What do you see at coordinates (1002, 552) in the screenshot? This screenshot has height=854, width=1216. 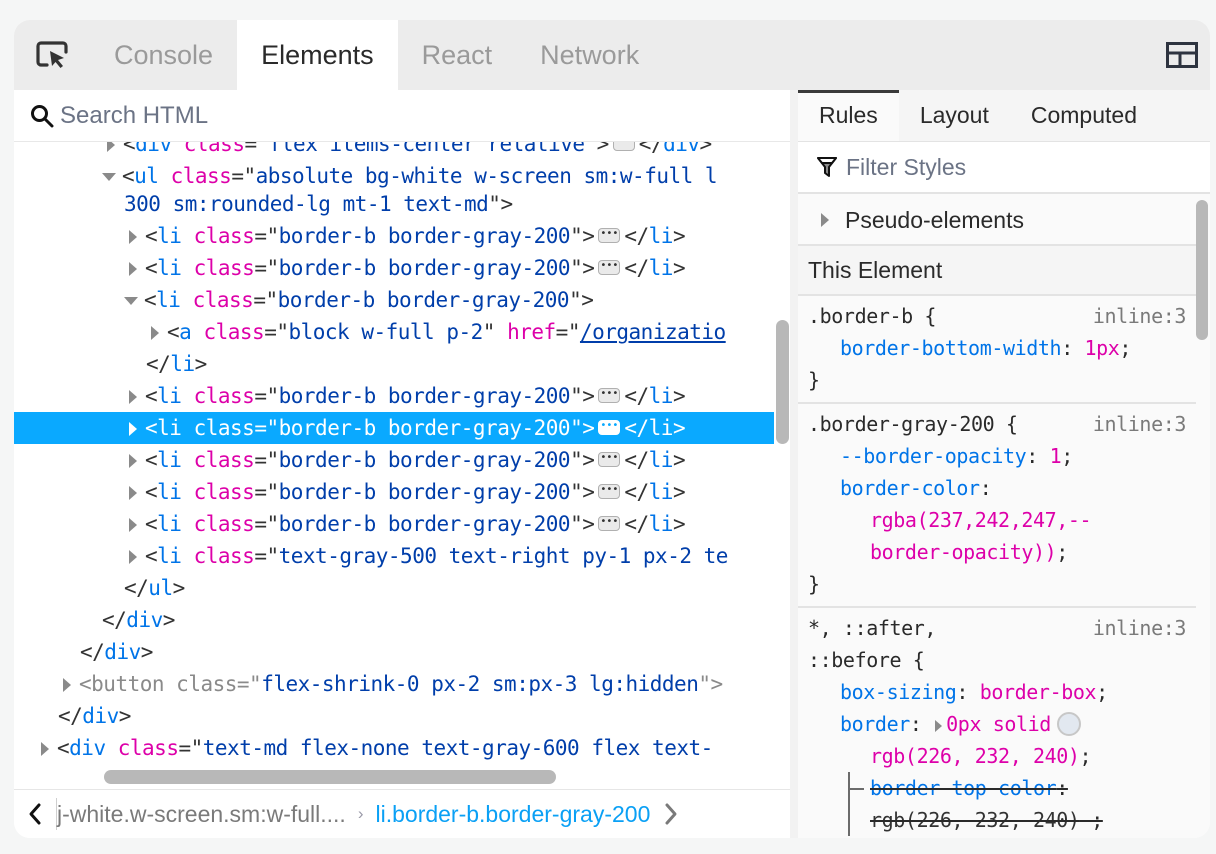 I see `css-declaration-value: border-opacity));` at bounding box center [1002, 552].